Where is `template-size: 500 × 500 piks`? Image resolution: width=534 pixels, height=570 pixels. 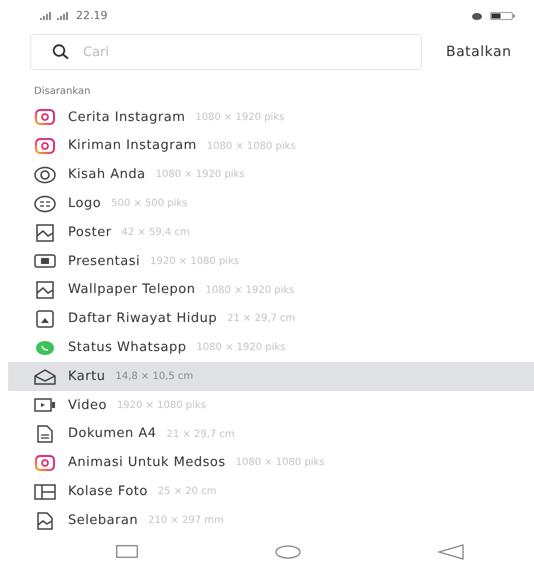
template-size: 500 × 500 piks is located at coordinates (149, 204).